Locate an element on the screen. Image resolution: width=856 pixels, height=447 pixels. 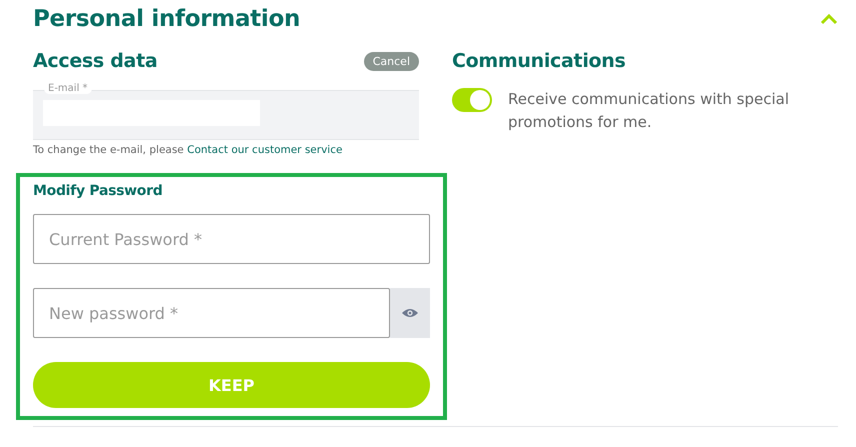
password-field: Current Password * is located at coordinates (231, 239).